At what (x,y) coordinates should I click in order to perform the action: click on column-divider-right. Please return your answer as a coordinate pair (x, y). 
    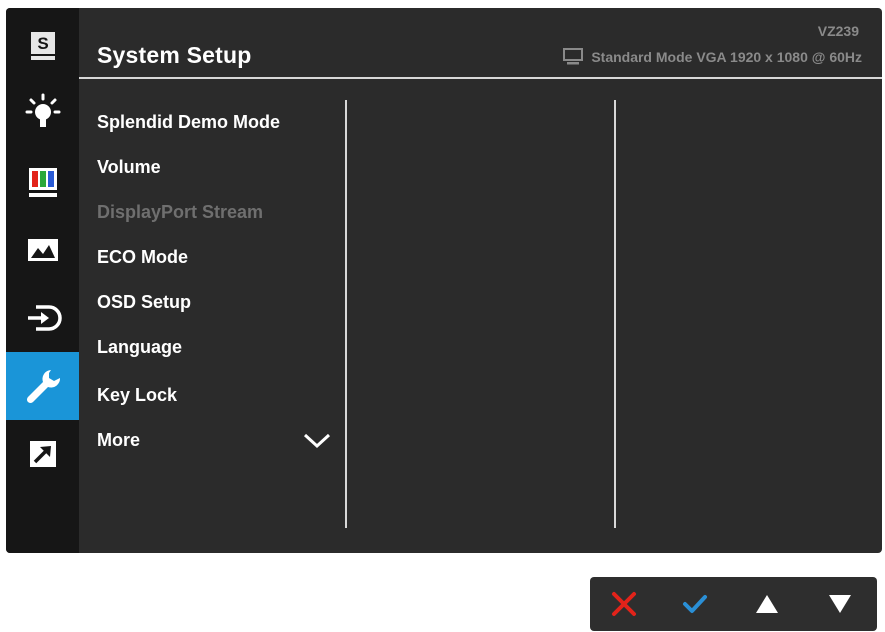
    Looking at the image, I should click on (615, 314).